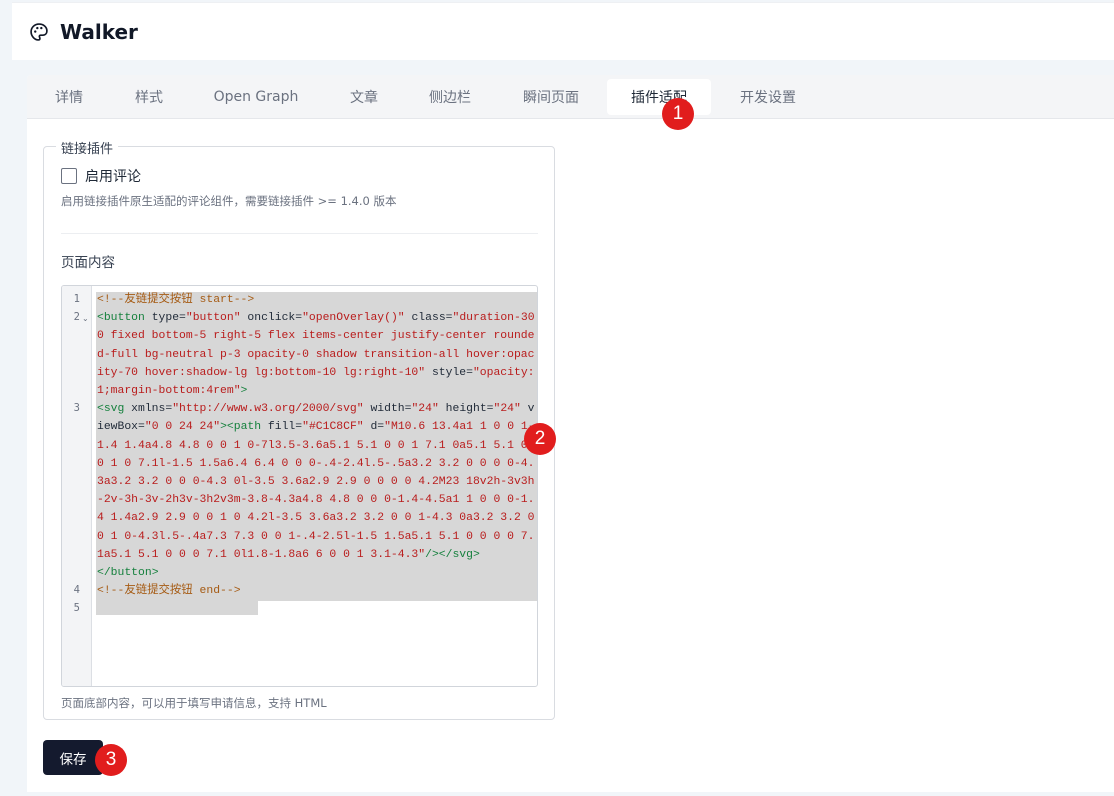  I want to click on line-number: 2, so click(76, 317).